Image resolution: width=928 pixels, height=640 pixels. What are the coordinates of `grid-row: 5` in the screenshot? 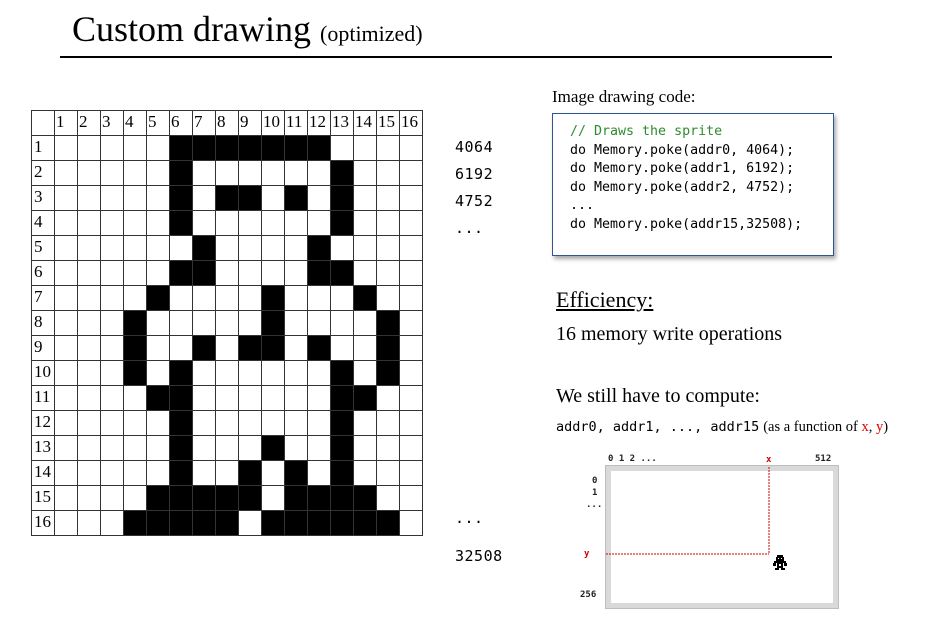 It's located at (227, 248).